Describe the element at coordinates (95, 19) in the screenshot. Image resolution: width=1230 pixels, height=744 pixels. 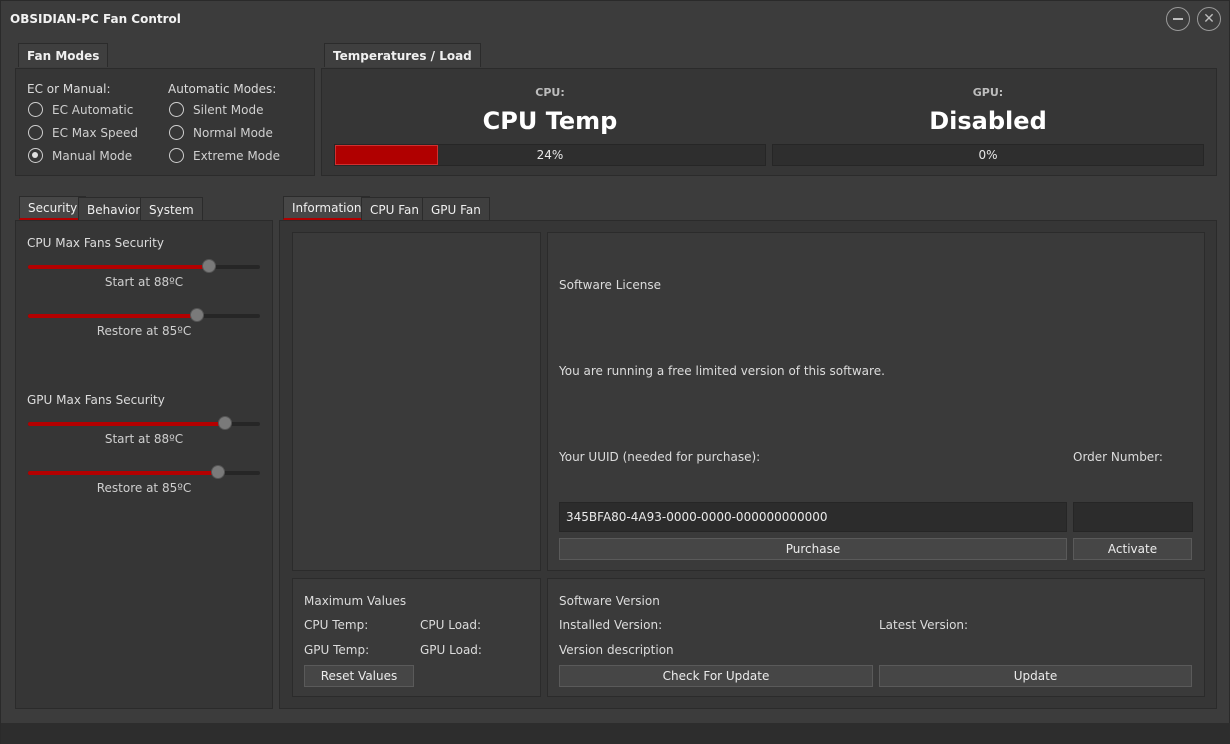
I see `window-title: OBSIDIAN-PC Fan Control` at that location.